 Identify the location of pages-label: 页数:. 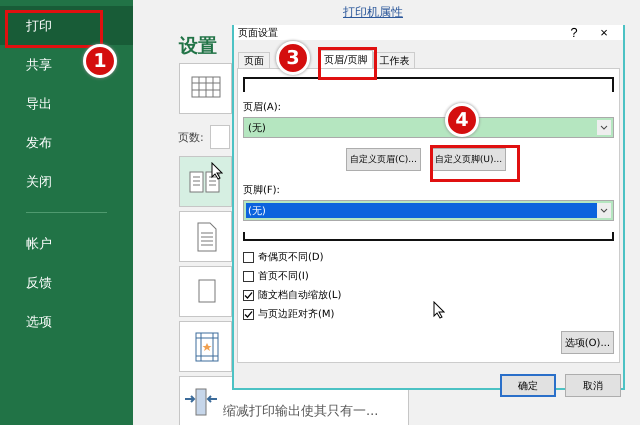
(191, 137).